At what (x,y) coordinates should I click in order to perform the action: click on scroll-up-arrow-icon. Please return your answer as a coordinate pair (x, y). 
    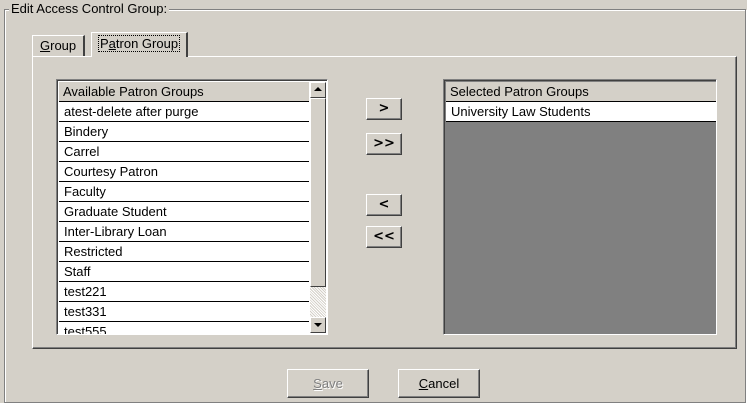
    Looking at the image, I should click on (318, 89).